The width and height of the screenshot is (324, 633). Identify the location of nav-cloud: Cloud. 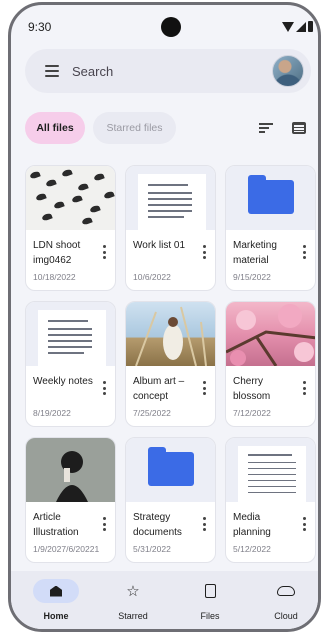
(284, 600).